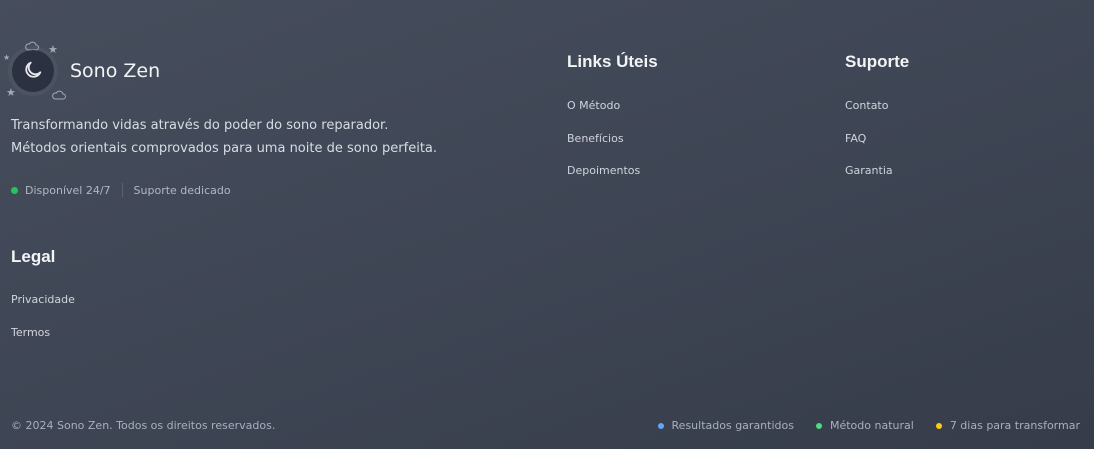 The image size is (1094, 449). I want to click on link-faq: FAQ, so click(869, 148).